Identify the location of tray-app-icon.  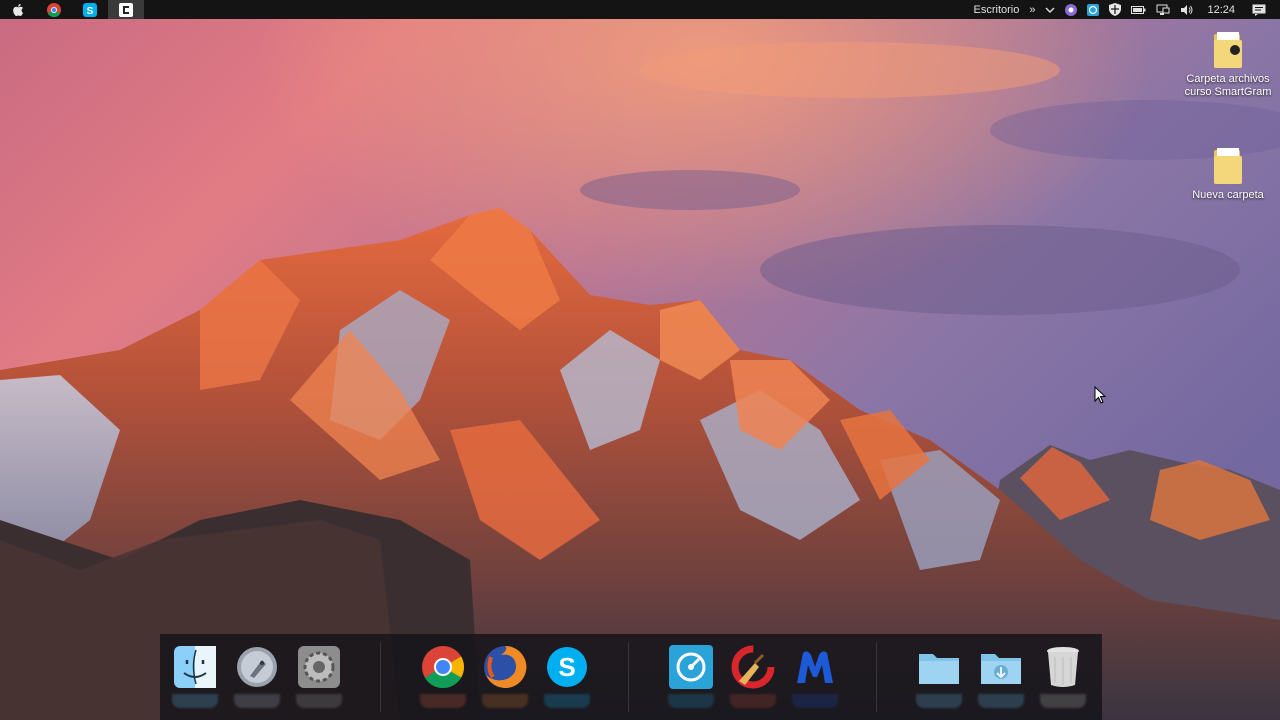
(1071, 9).